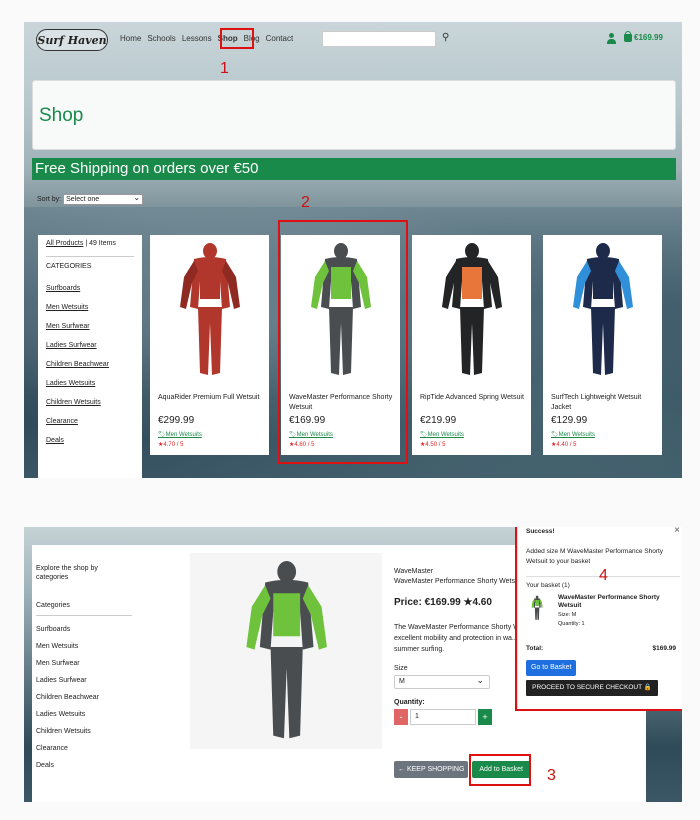  What do you see at coordinates (305, 202) in the screenshot?
I see `step-marker-2: 2` at bounding box center [305, 202].